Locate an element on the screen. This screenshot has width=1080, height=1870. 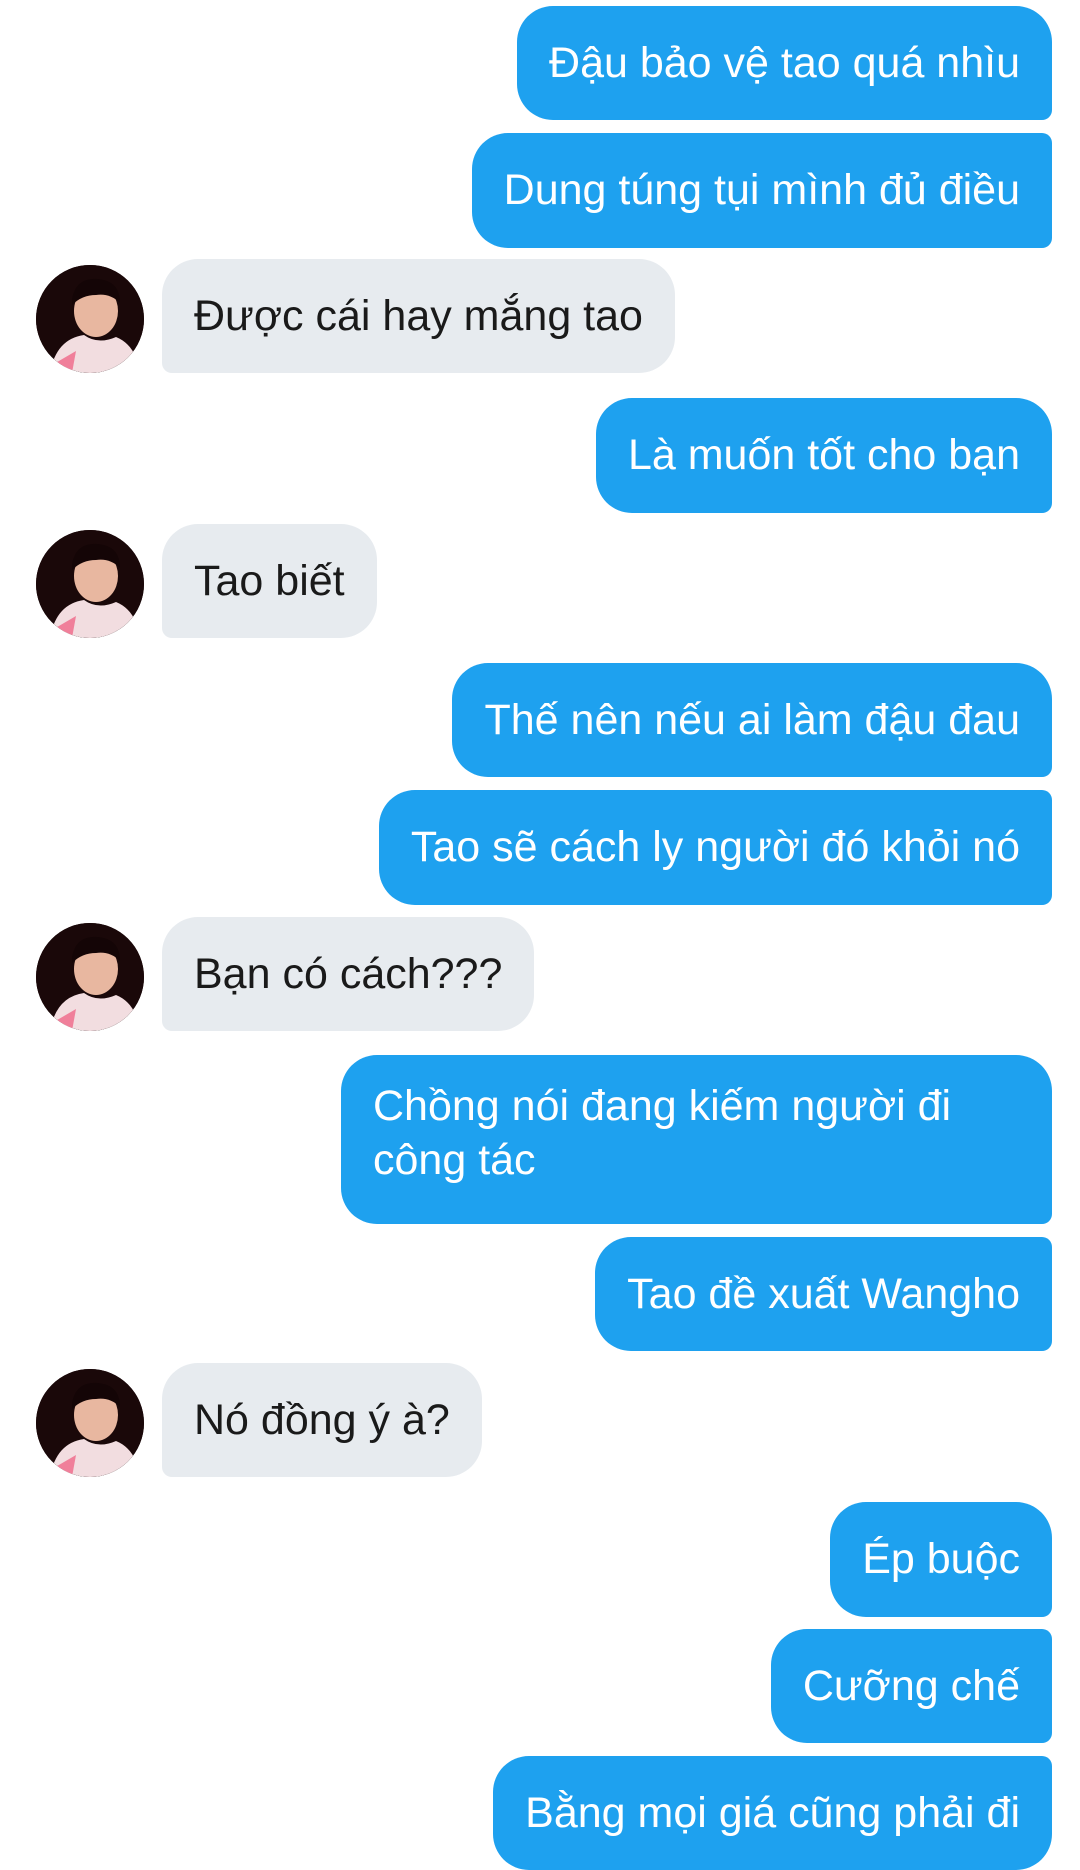
outgoing-message: Đậu bảo vệ tao quá nhìu is located at coordinates (784, 63).